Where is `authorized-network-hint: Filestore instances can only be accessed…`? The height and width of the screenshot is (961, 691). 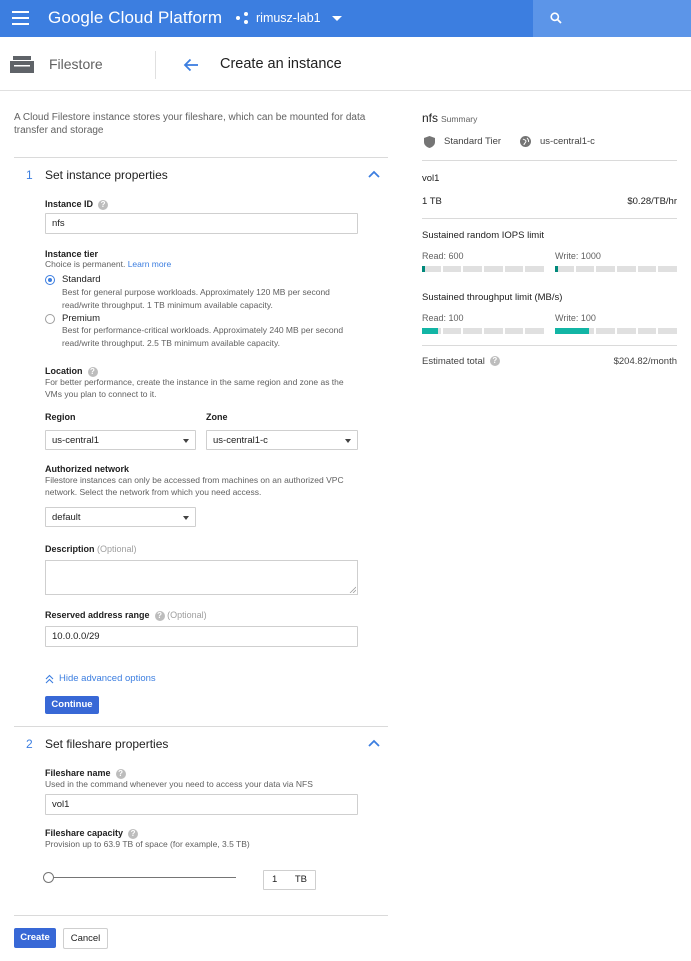
authorized-network-hint: Filestore instances can only be accessed… is located at coordinates (194, 486).